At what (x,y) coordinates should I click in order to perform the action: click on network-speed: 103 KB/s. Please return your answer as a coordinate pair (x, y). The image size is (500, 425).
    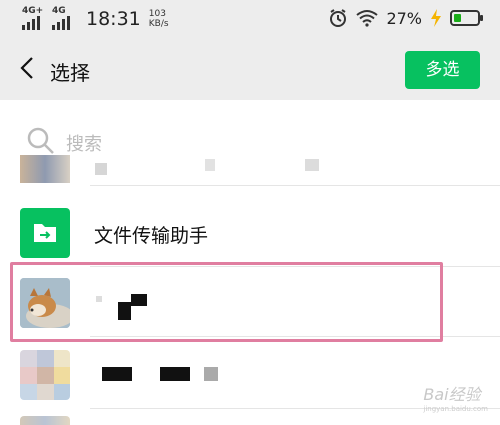
    Looking at the image, I should click on (158, 19).